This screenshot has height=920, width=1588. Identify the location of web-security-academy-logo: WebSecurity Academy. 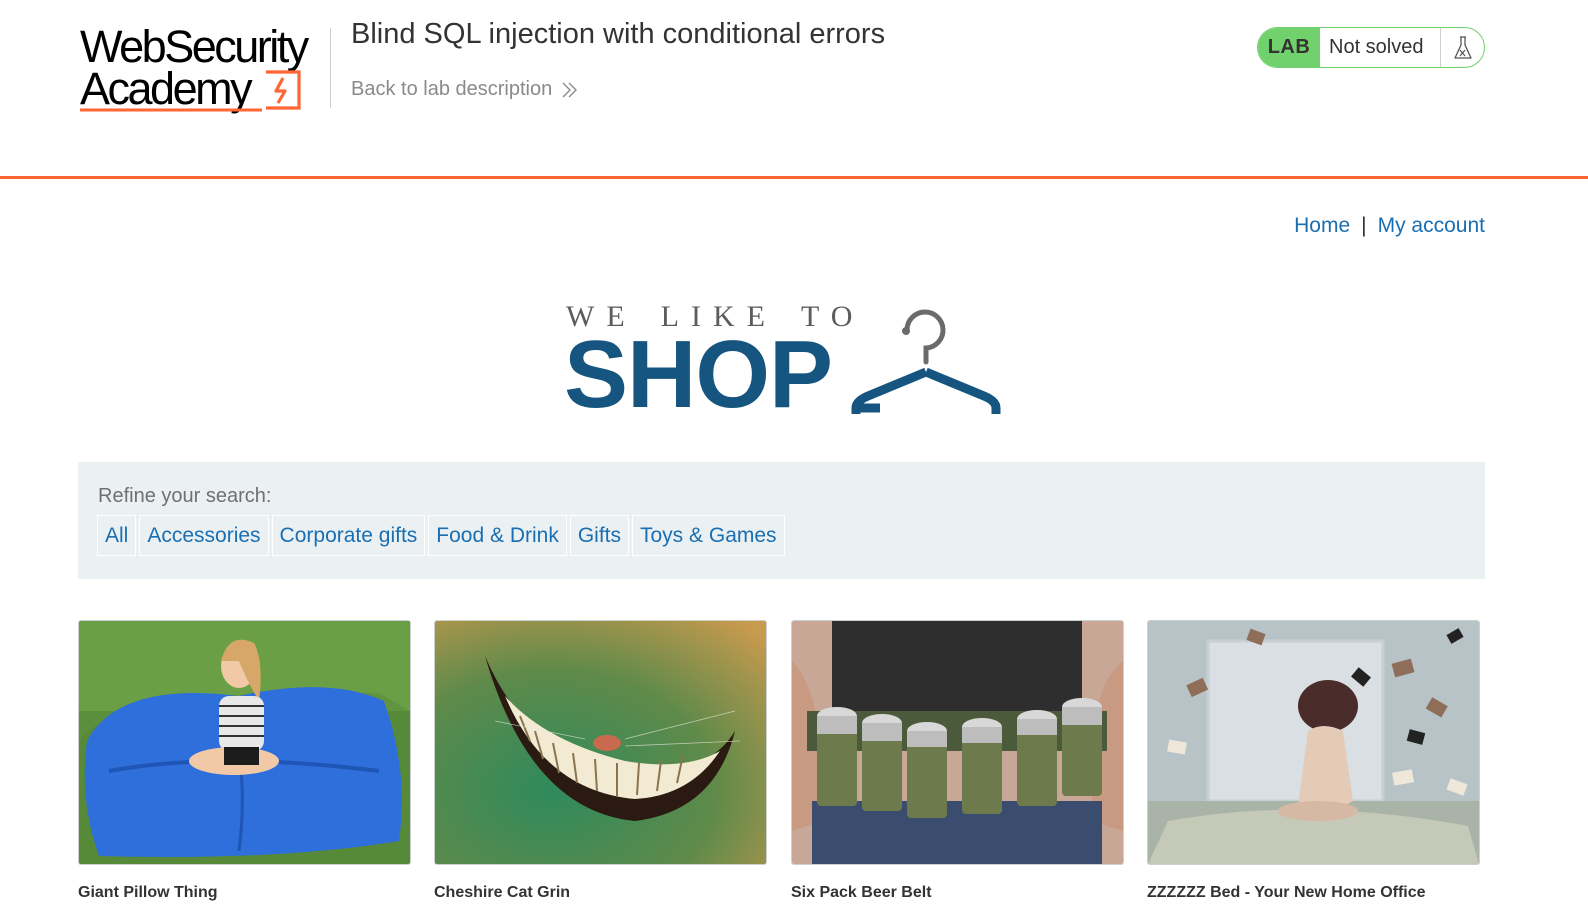
(204, 70).